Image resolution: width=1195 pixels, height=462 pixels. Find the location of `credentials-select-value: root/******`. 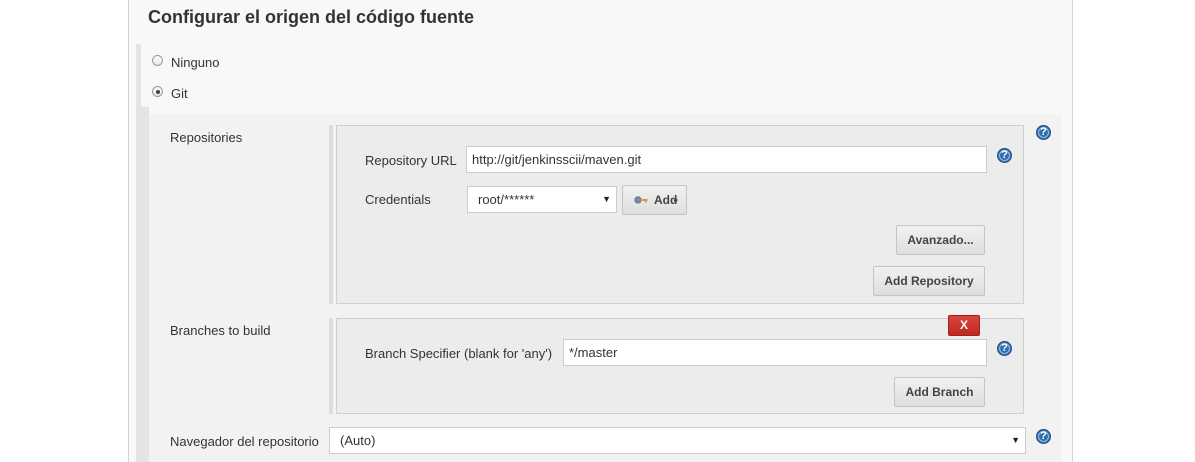

credentials-select-value: root/****** is located at coordinates (506, 199).